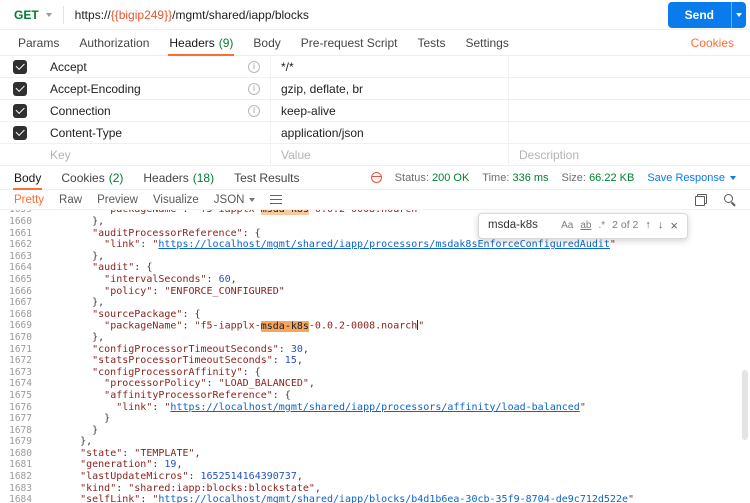  What do you see at coordinates (389, 110) in the screenshot?
I see `header-value-cell: keep-alive` at bounding box center [389, 110].